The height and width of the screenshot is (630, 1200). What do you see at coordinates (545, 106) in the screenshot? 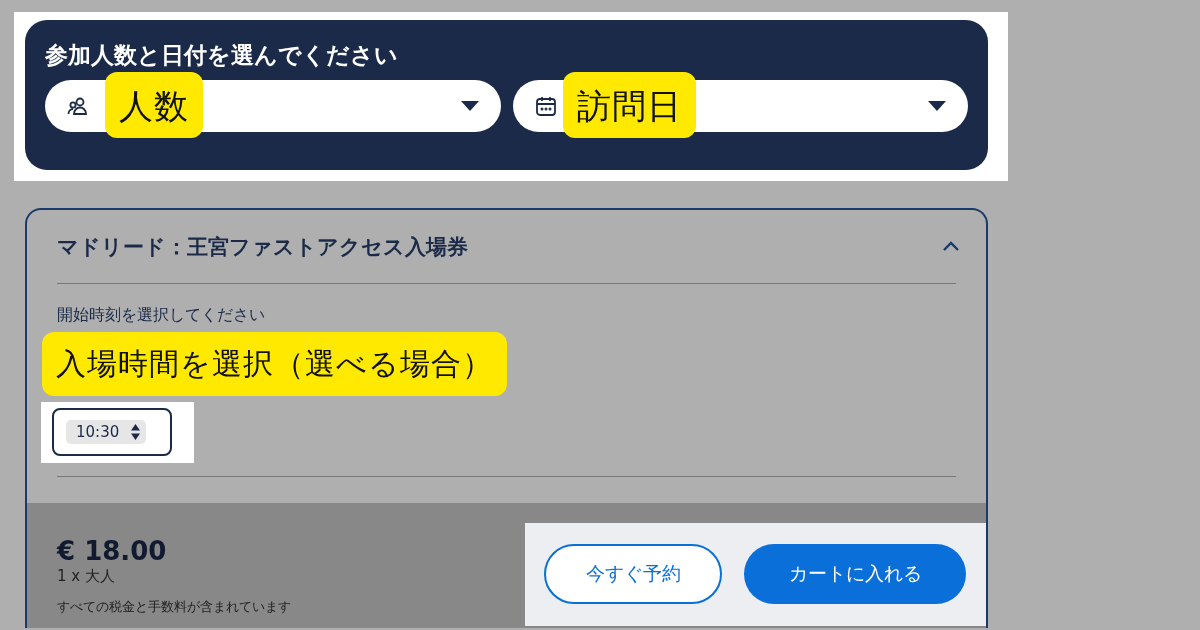
I see `calendar-icon` at bounding box center [545, 106].